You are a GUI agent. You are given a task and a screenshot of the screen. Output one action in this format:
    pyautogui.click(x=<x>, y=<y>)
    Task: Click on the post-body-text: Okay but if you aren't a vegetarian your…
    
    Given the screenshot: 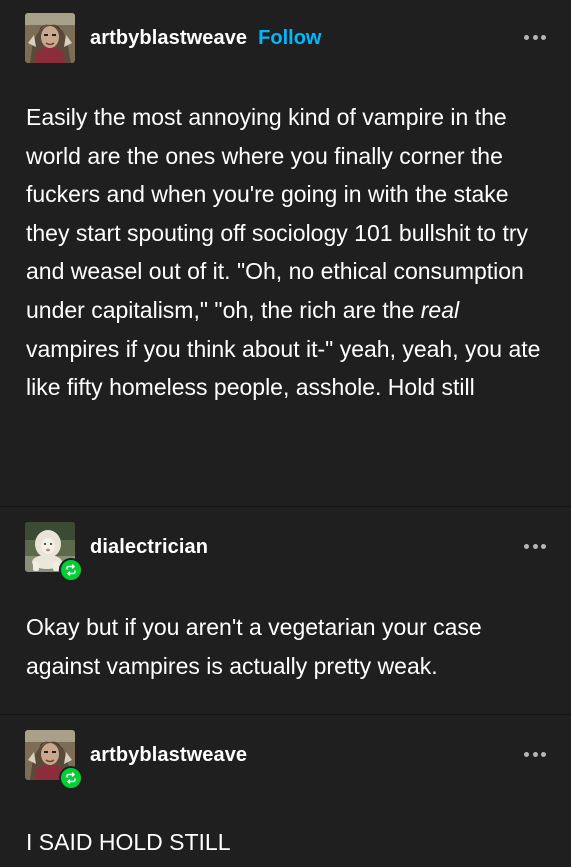 What is the action you would take?
    pyautogui.click(x=254, y=646)
    